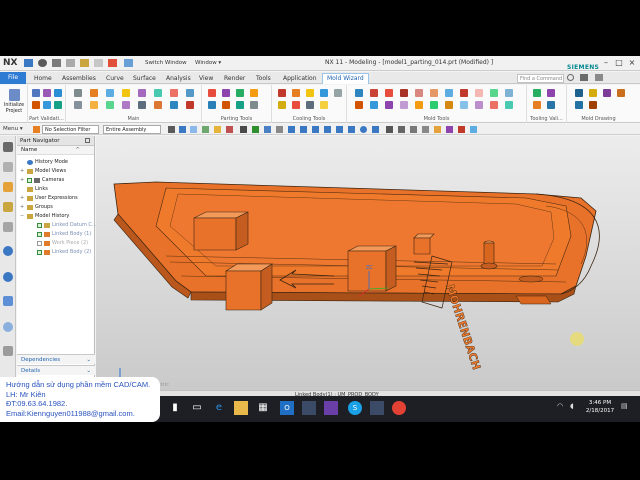  What do you see at coordinates (479, 105) in the screenshot?
I see `subtract-icon` at bounding box center [479, 105].